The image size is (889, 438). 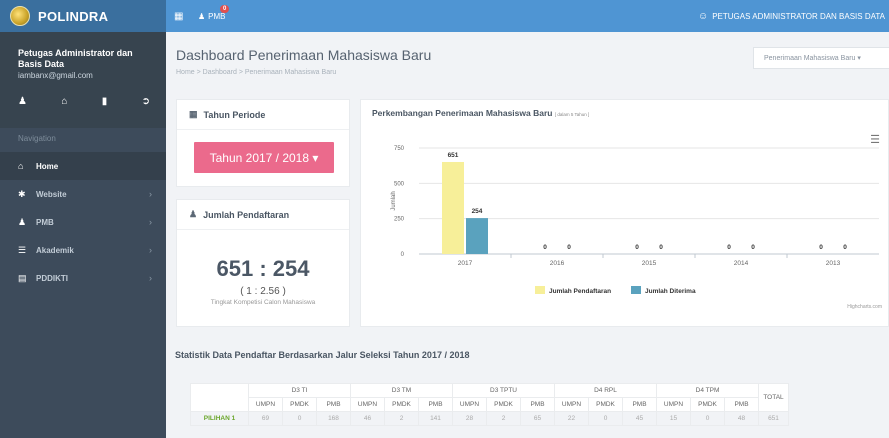 What do you see at coordinates (225, 8) in the screenshot?
I see `notification-badge: 0` at bounding box center [225, 8].